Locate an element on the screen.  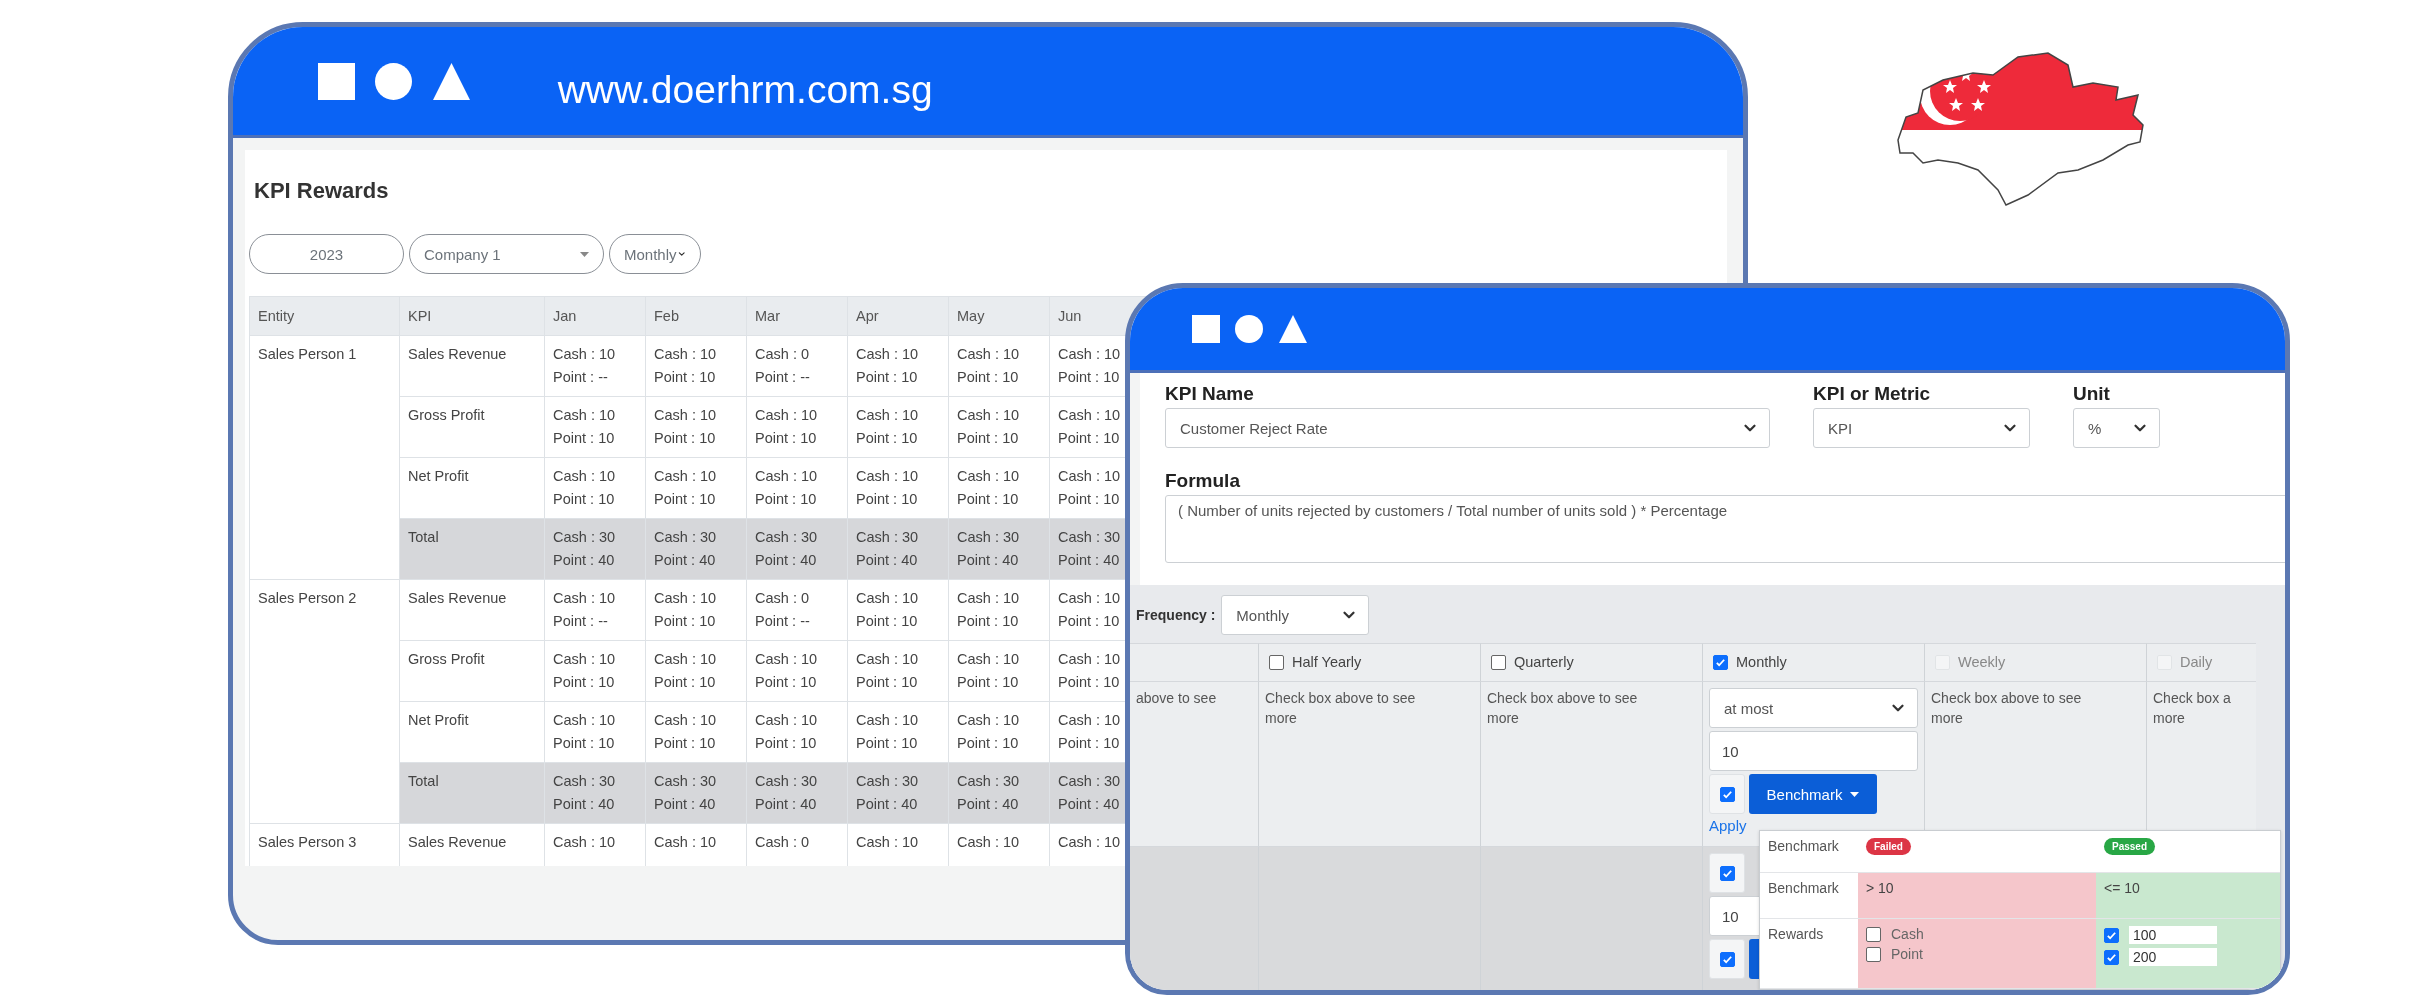
entity-cell: Sales Person 2 is located at coordinates (324, 701).